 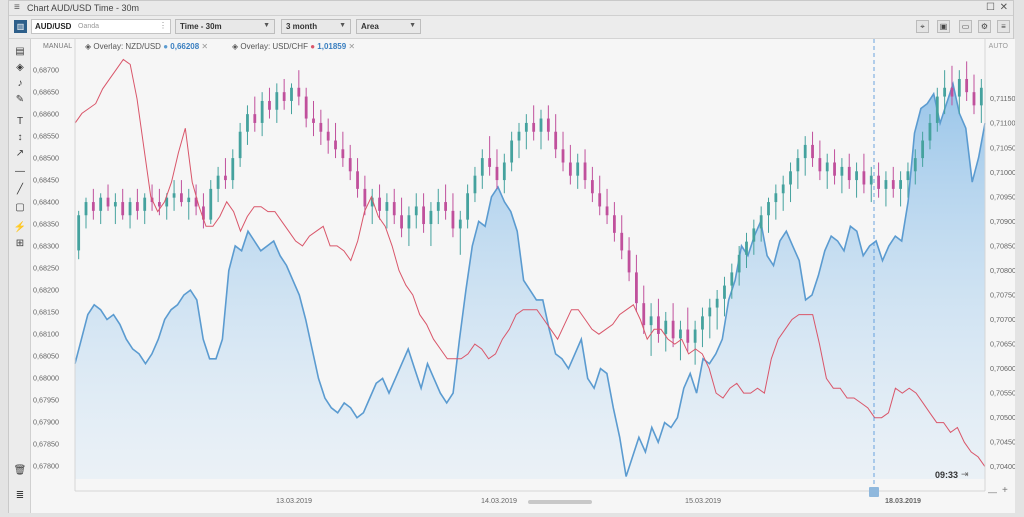 What do you see at coordinates (1005, 490) in the screenshot?
I see `zoom-in-button: +` at bounding box center [1005, 490].